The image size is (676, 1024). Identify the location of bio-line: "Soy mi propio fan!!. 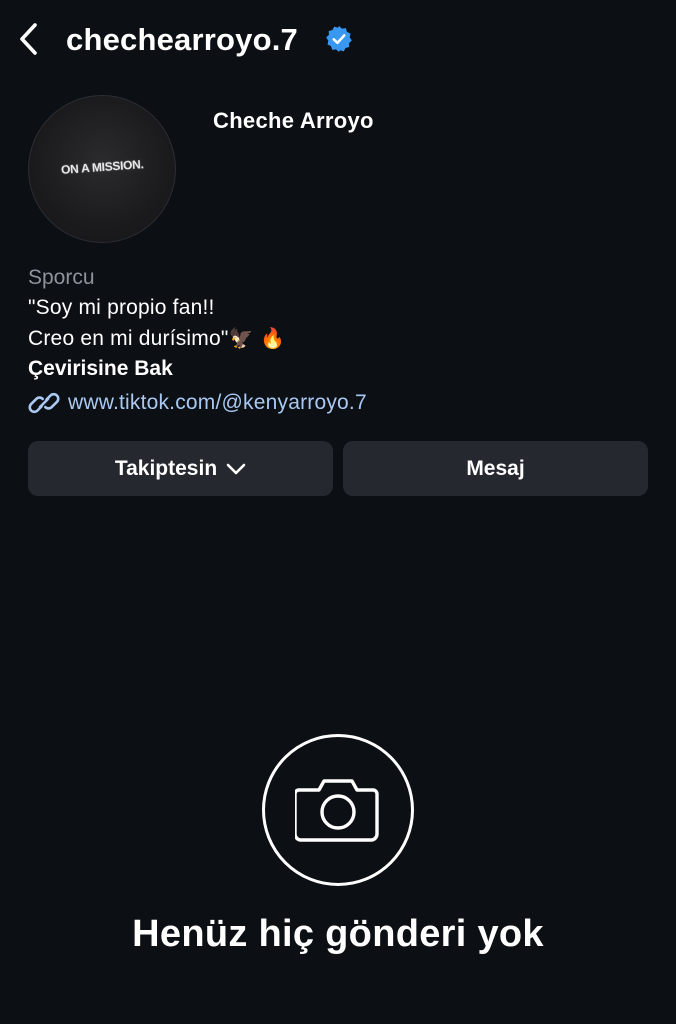
(121, 307).